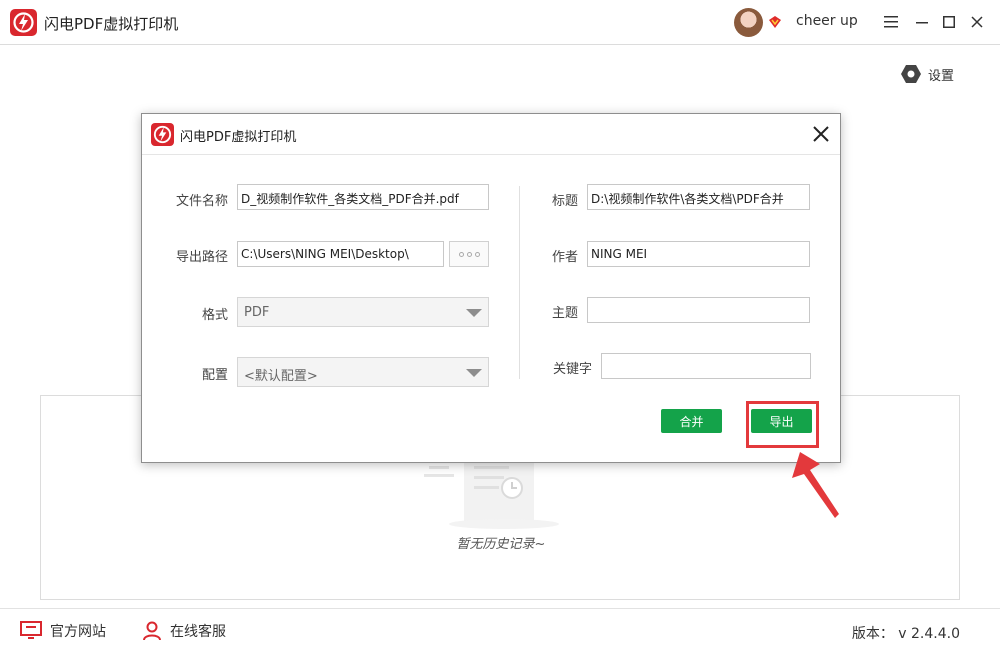  Describe the element at coordinates (706, 366) in the screenshot. I see `keywords-input` at that location.